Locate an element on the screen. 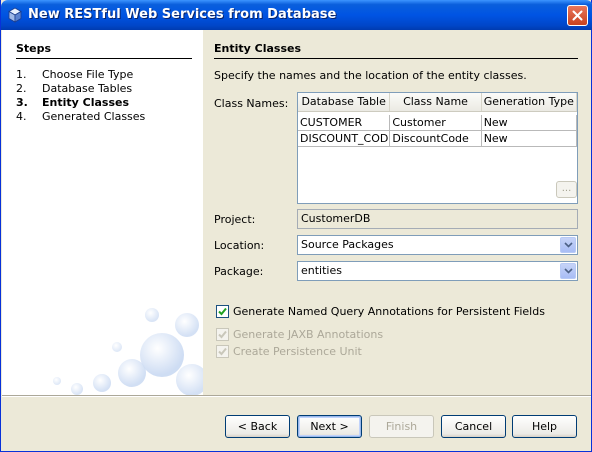  location-select: Source Packages is located at coordinates (437, 245).